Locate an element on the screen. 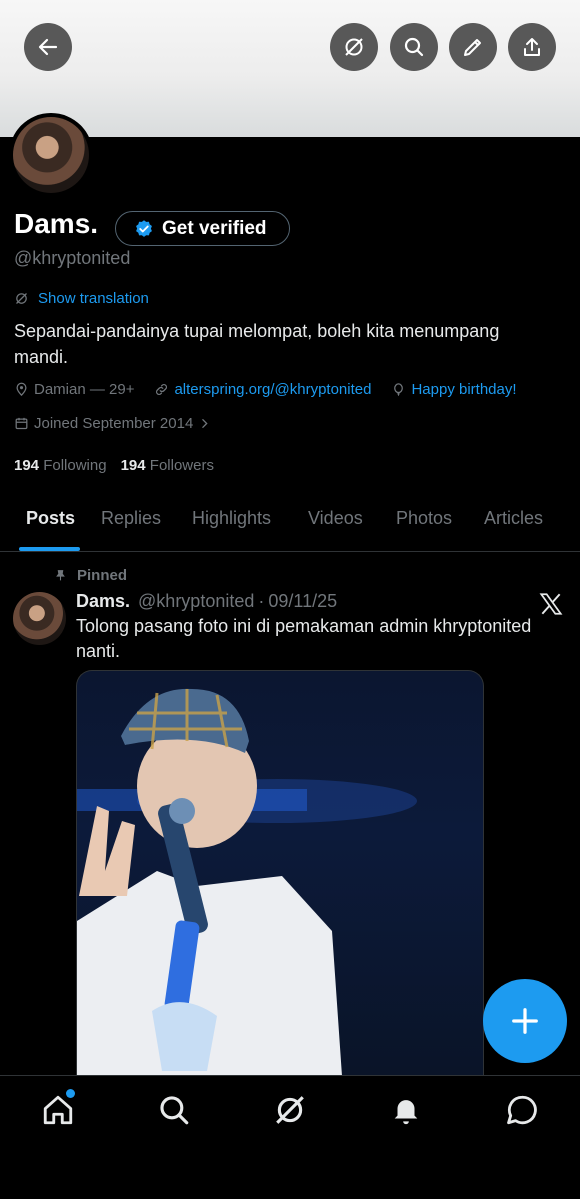 This screenshot has height=1199, width=580. following-link: 194 Following is located at coordinates (60, 465).